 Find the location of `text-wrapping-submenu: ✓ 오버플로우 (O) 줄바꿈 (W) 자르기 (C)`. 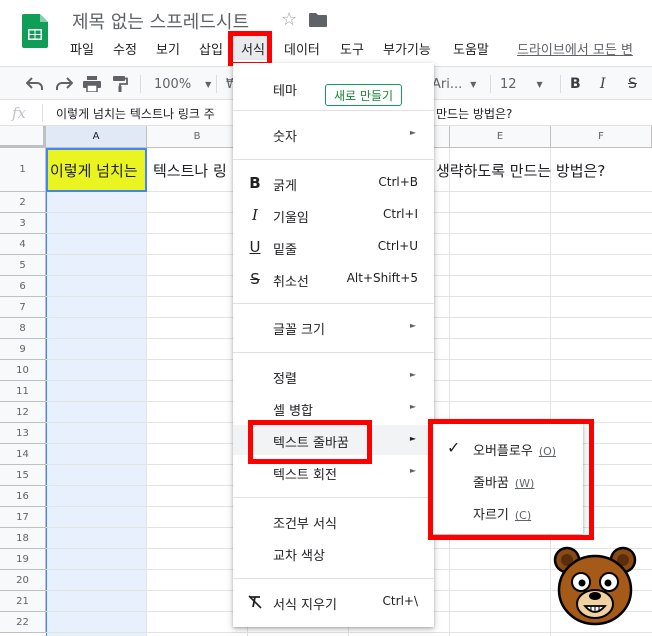

text-wrapping-submenu: ✓ 오버플로우 (O) 줄바꿈 (W) 자르기 (C) is located at coordinates (508, 477).